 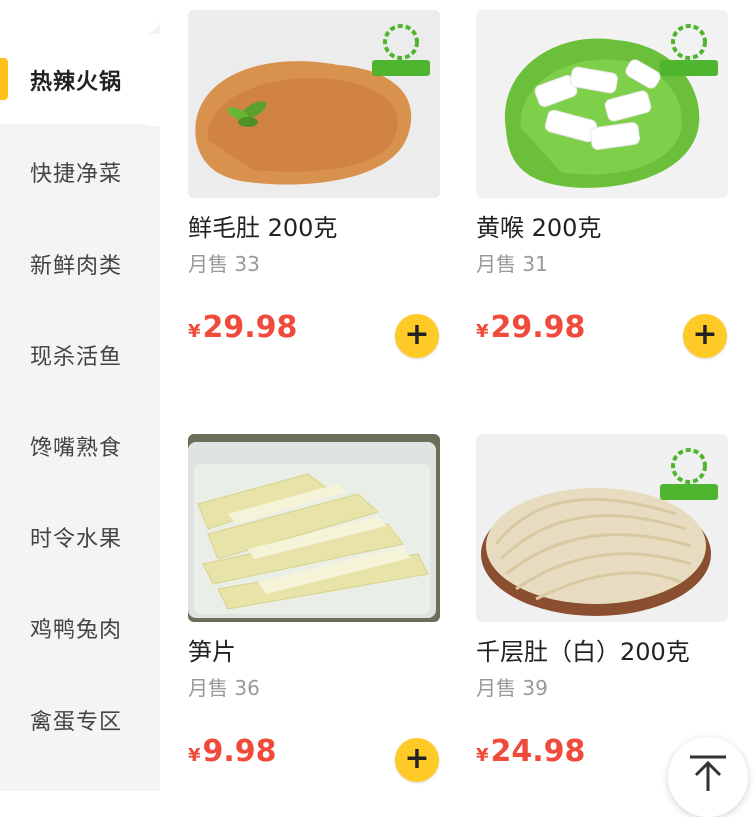 What do you see at coordinates (539, 228) in the screenshot?
I see `product-name: 黄喉 200克` at bounding box center [539, 228].